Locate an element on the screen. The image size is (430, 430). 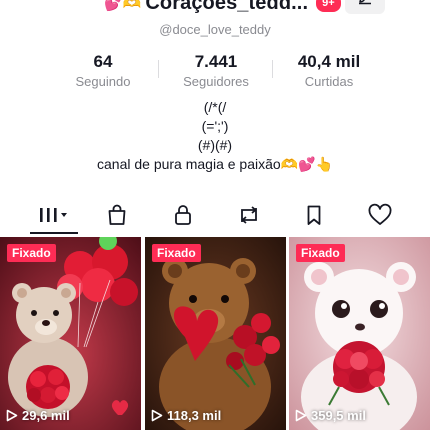
heart-icon is located at coordinates (380, 214).